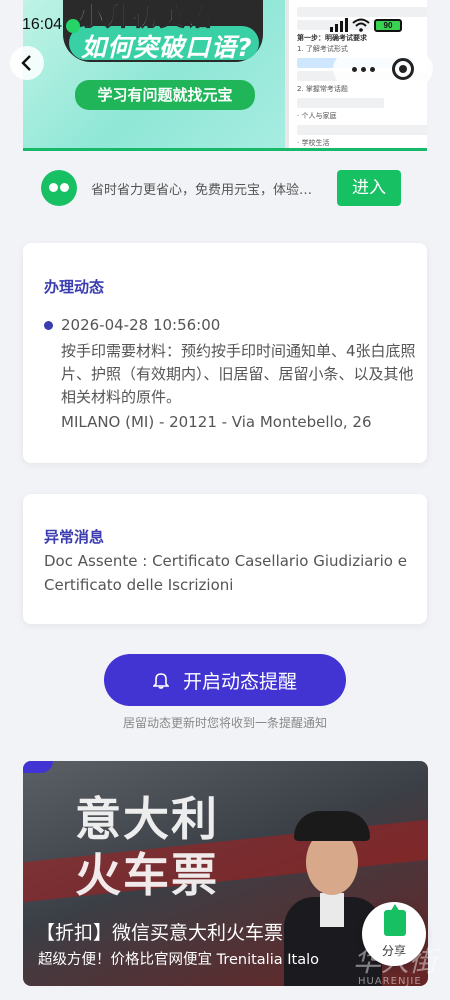 The image size is (450, 1000). I want to click on watermark-sub: HUARENJIE, so click(390, 981).